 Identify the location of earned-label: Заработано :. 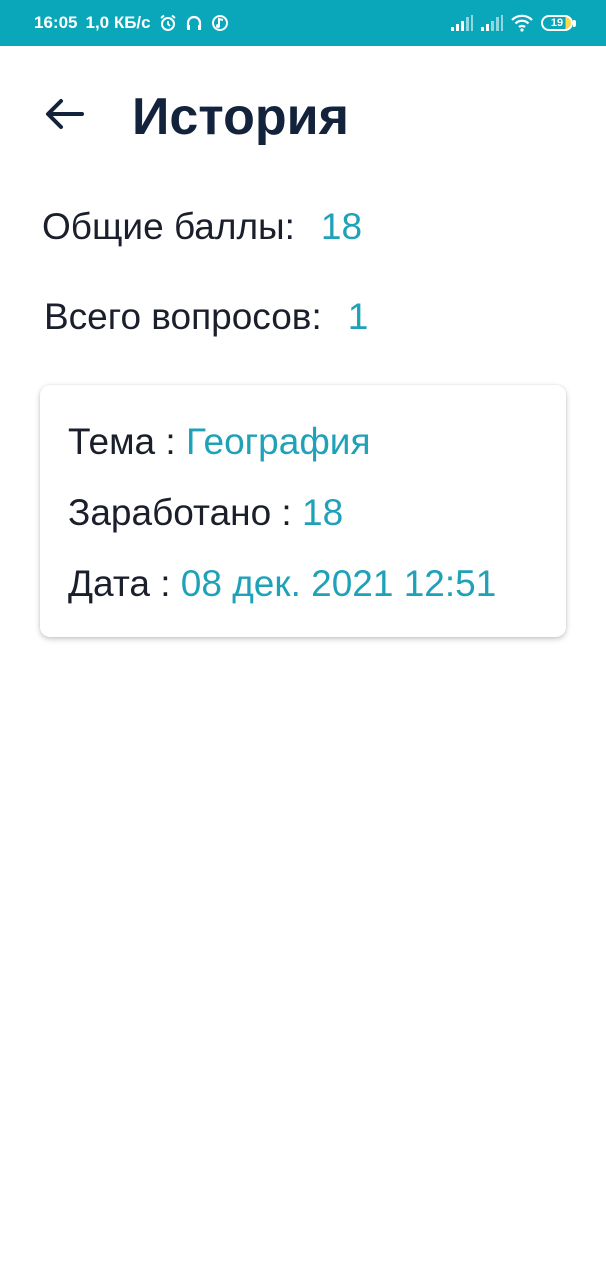
(185, 512).